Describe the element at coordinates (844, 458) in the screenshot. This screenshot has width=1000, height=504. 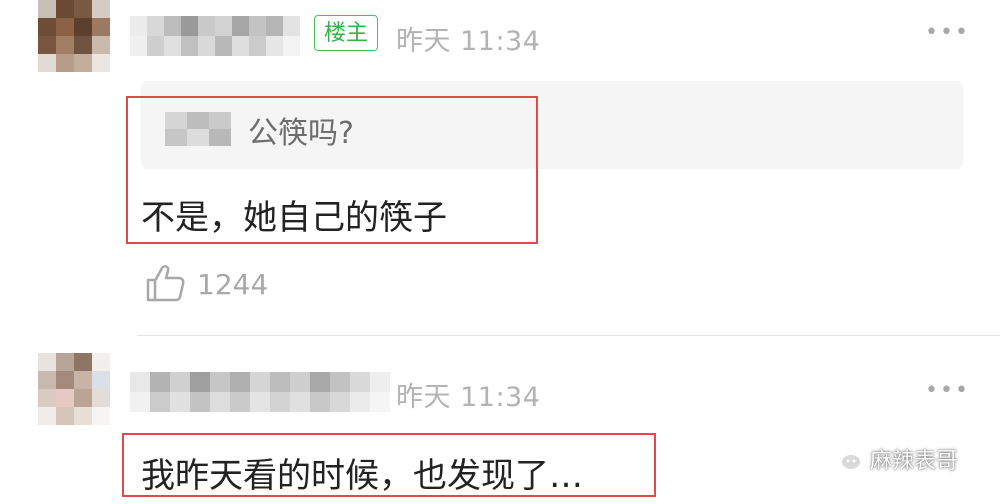
I see `wechat-icon` at that location.